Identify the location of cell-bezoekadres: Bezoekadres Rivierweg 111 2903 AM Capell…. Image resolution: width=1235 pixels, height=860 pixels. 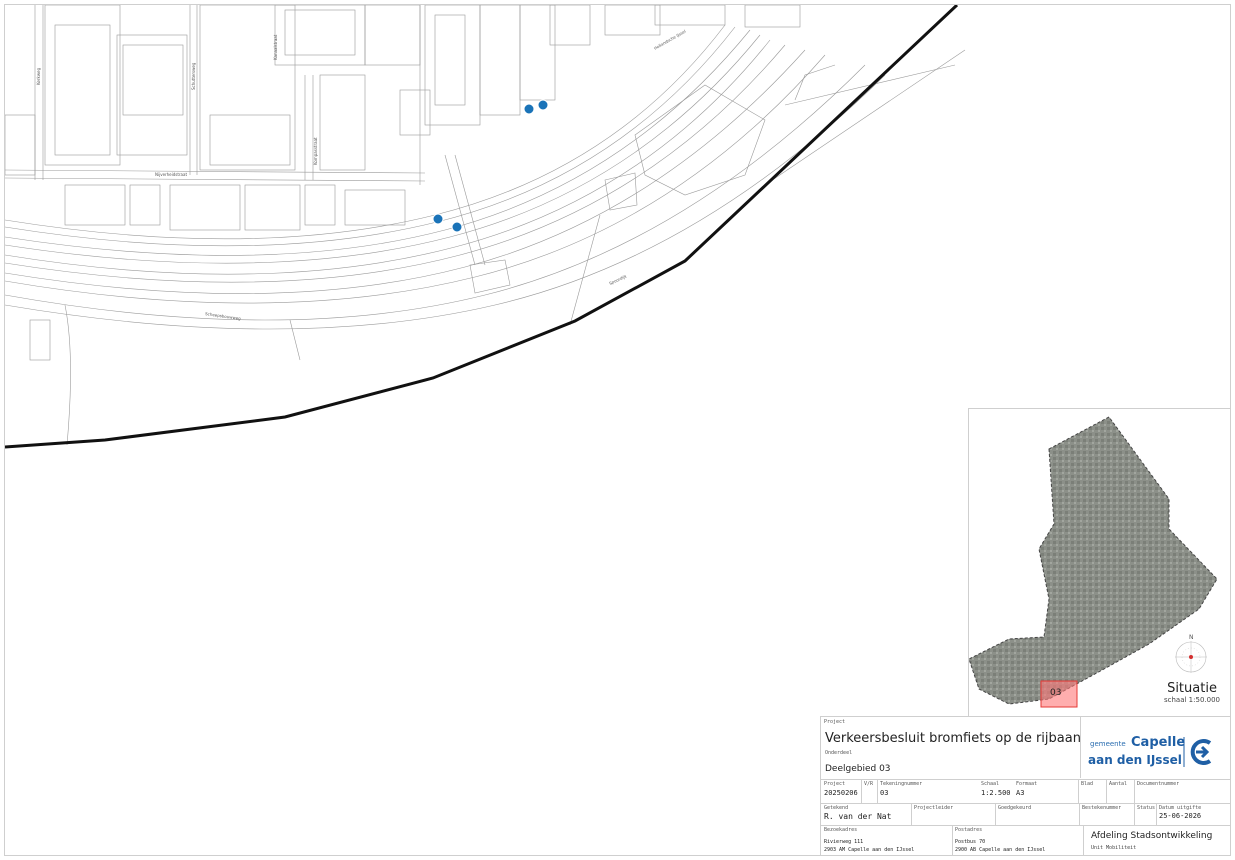
(869, 840).